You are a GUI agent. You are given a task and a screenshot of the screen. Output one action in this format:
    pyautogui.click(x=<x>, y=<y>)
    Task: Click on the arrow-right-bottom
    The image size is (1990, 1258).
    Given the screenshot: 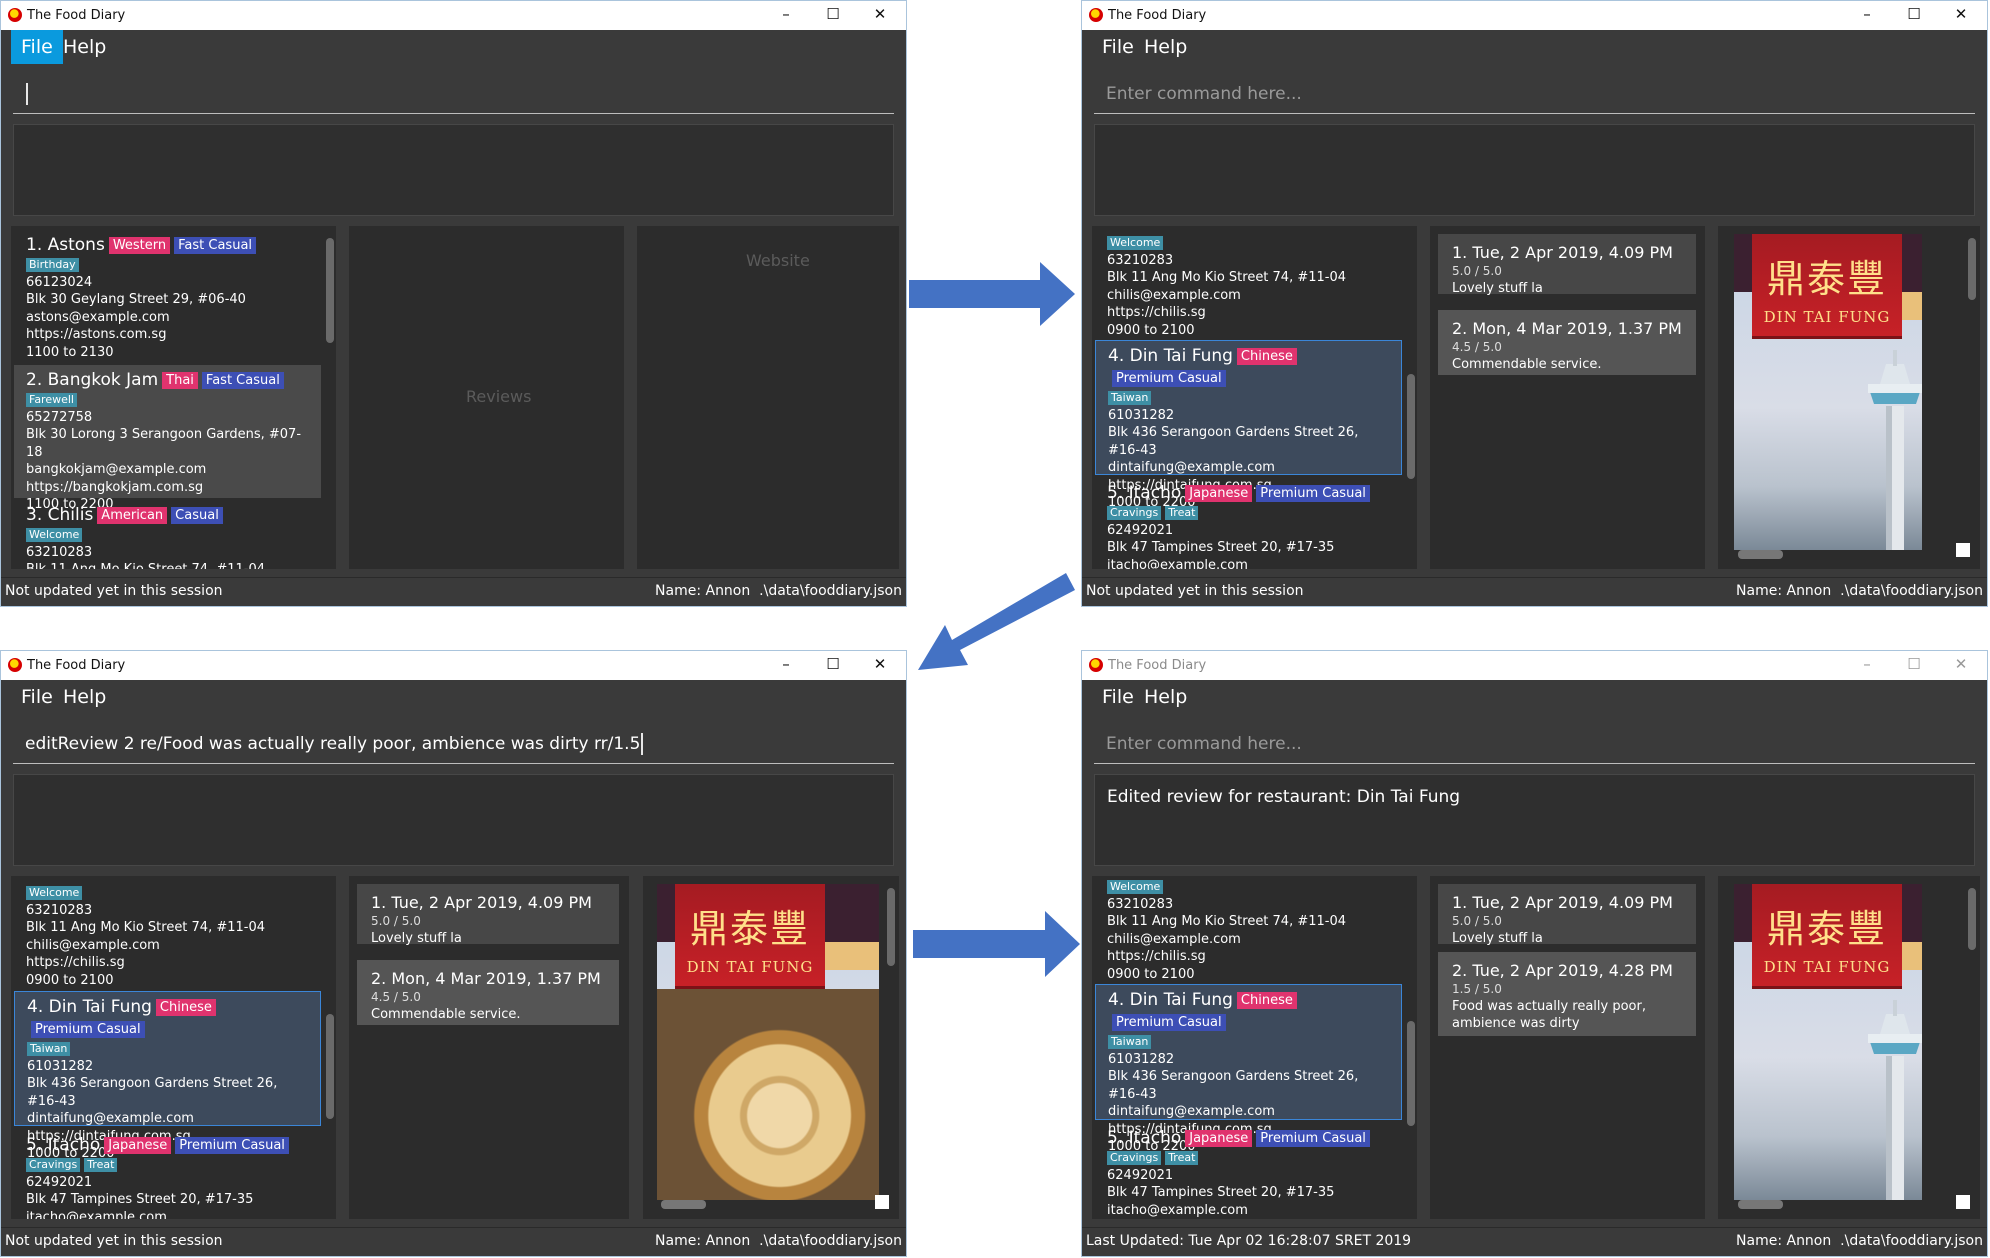 What is the action you would take?
    pyautogui.click(x=996, y=944)
    